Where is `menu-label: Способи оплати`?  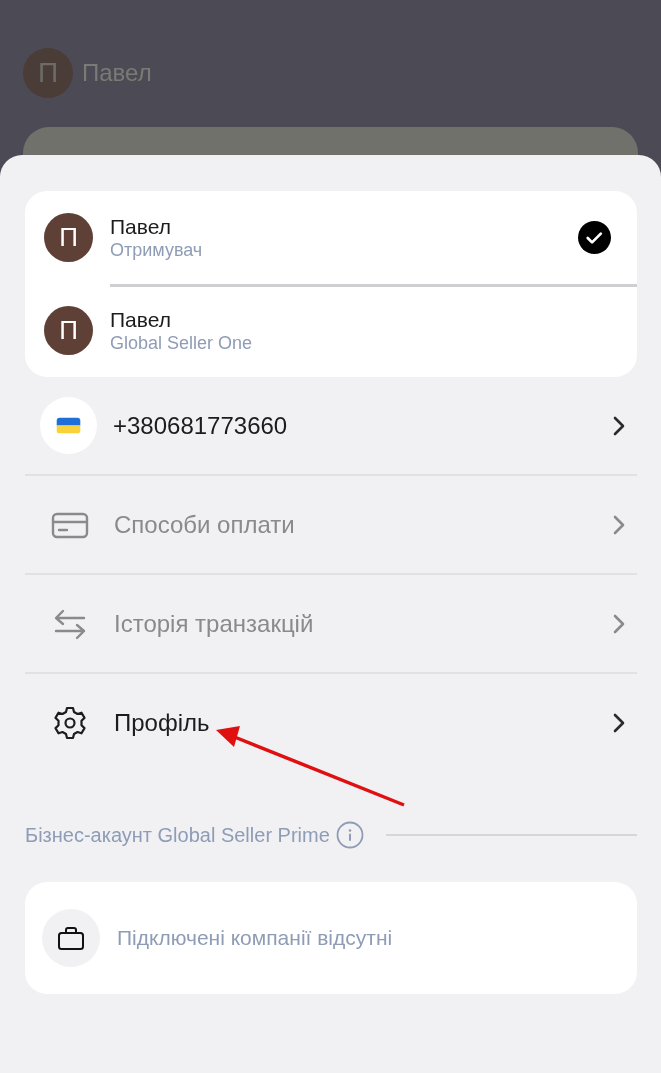
menu-label: Способи оплати is located at coordinates (205, 524).